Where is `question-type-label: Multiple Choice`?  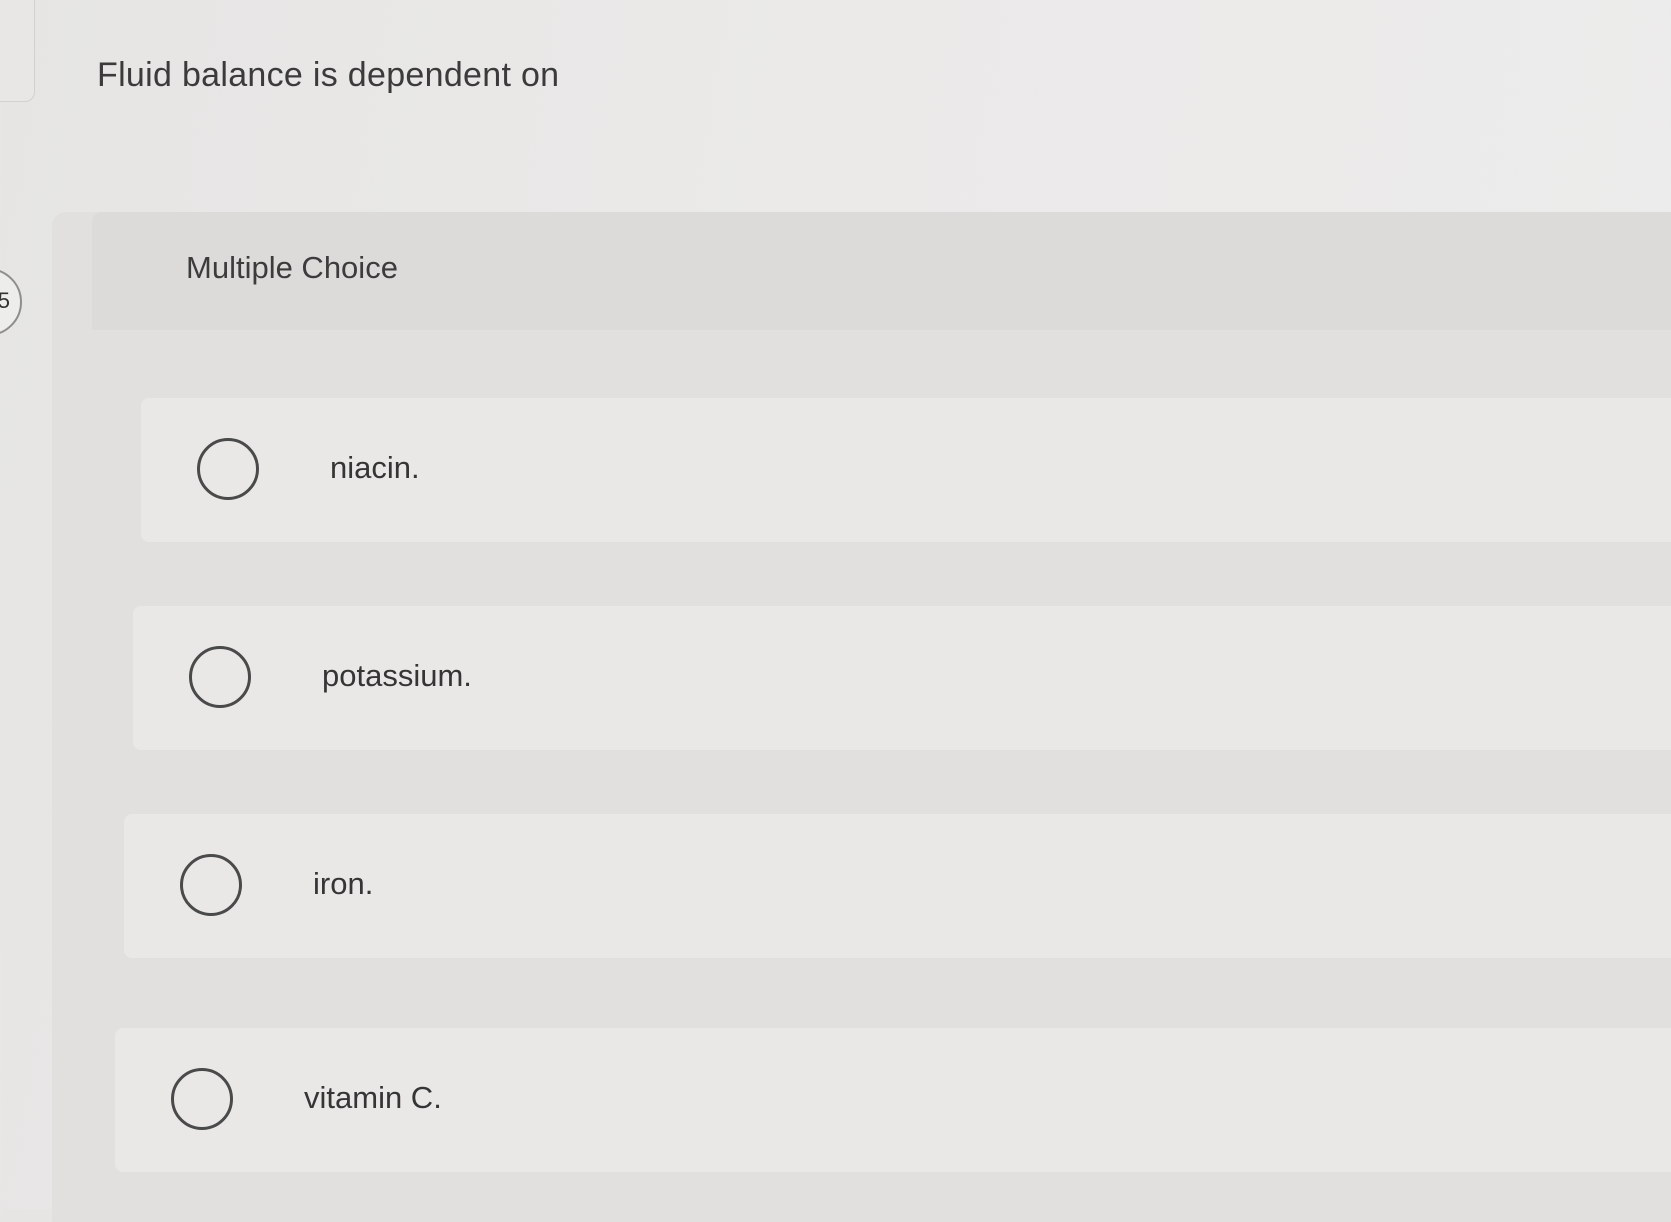 question-type-label: Multiple Choice is located at coordinates (292, 267).